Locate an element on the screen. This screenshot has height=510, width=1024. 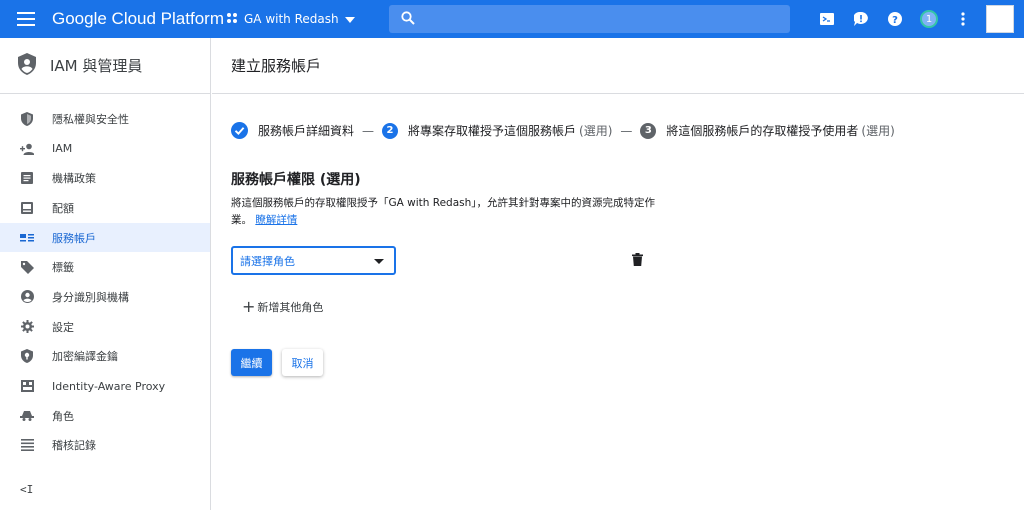
search-icon is located at coordinates (408, 19).